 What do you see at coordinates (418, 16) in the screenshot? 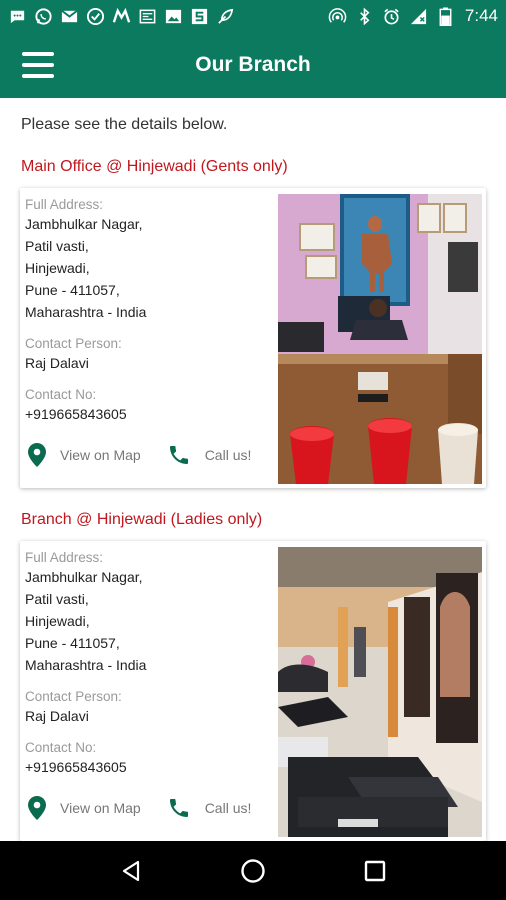
I see `signal-icon` at bounding box center [418, 16].